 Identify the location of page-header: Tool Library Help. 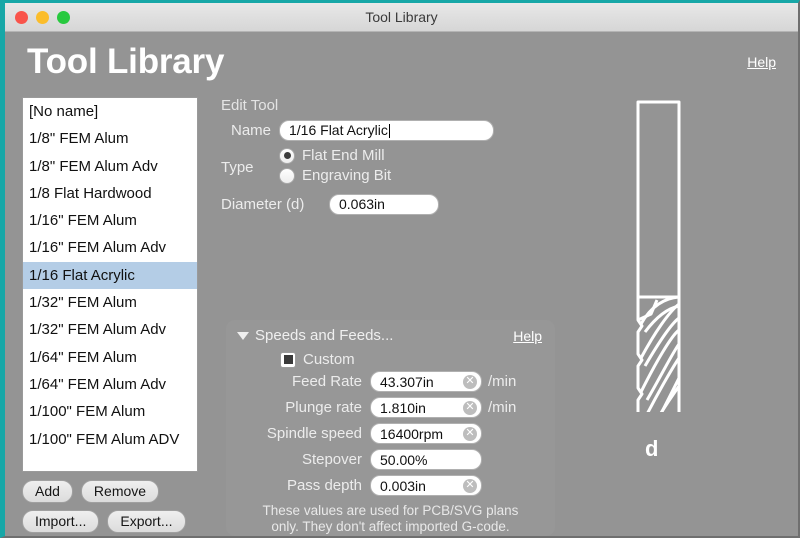
(401, 62).